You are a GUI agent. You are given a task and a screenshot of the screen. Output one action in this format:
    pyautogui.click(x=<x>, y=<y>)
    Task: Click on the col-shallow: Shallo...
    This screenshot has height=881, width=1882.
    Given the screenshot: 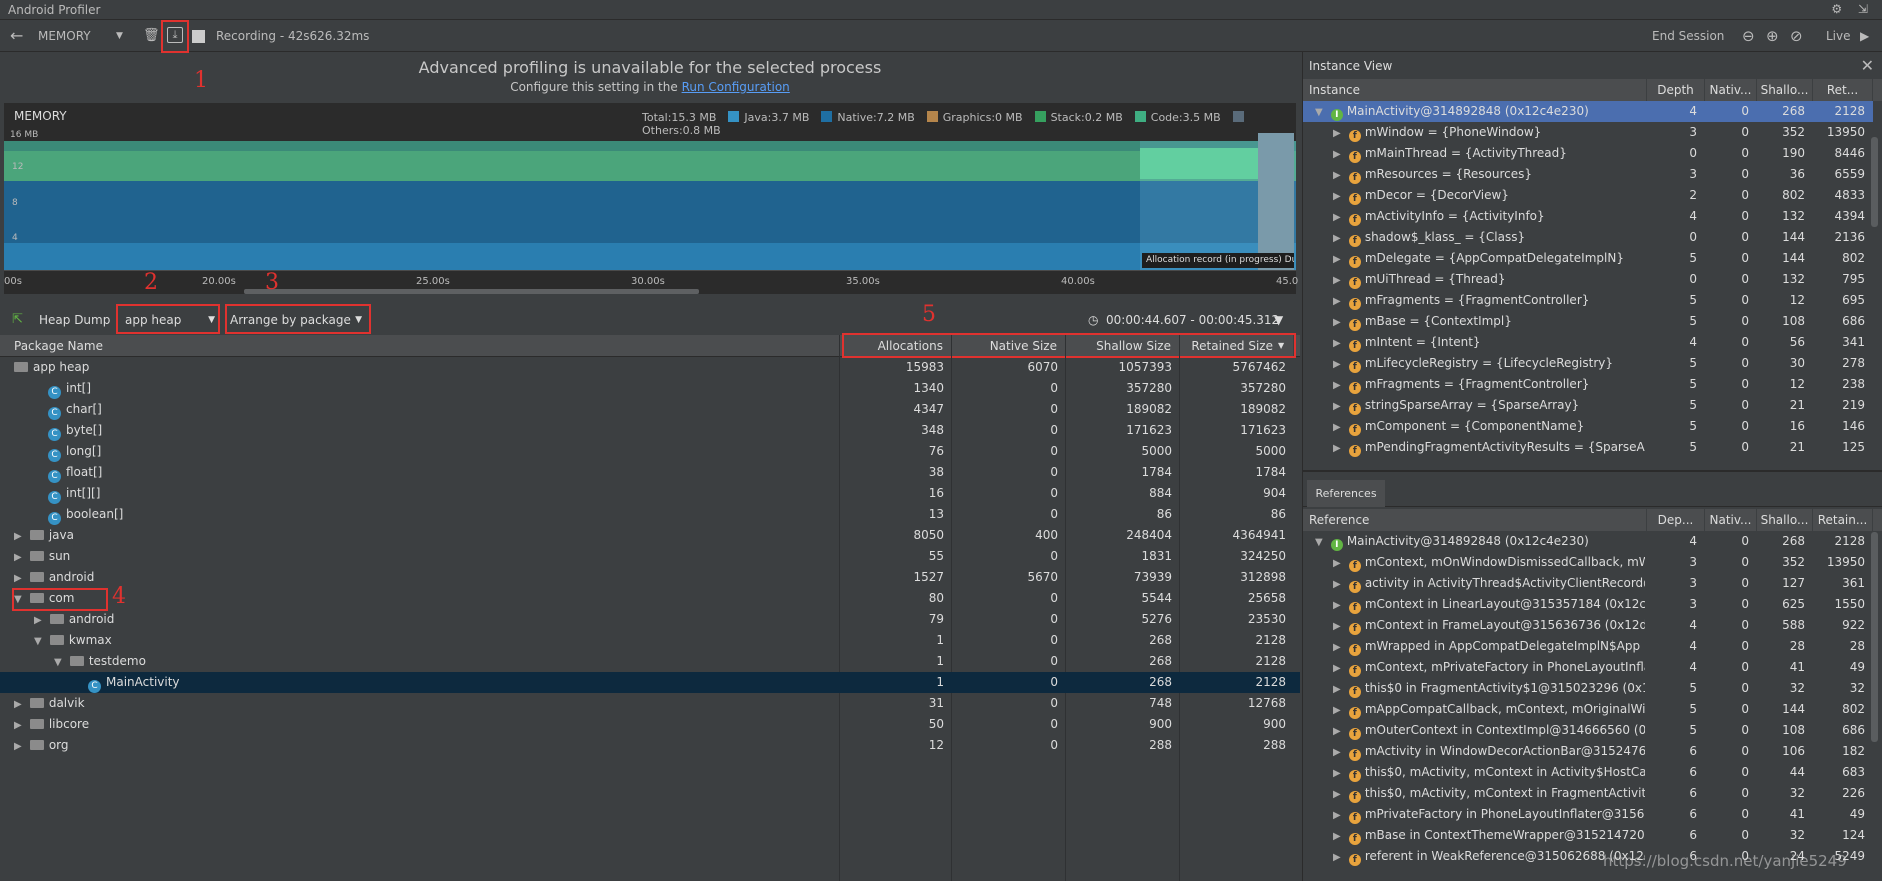 What is the action you would take?
    pyautogui.click(x=1785, y=90)
    